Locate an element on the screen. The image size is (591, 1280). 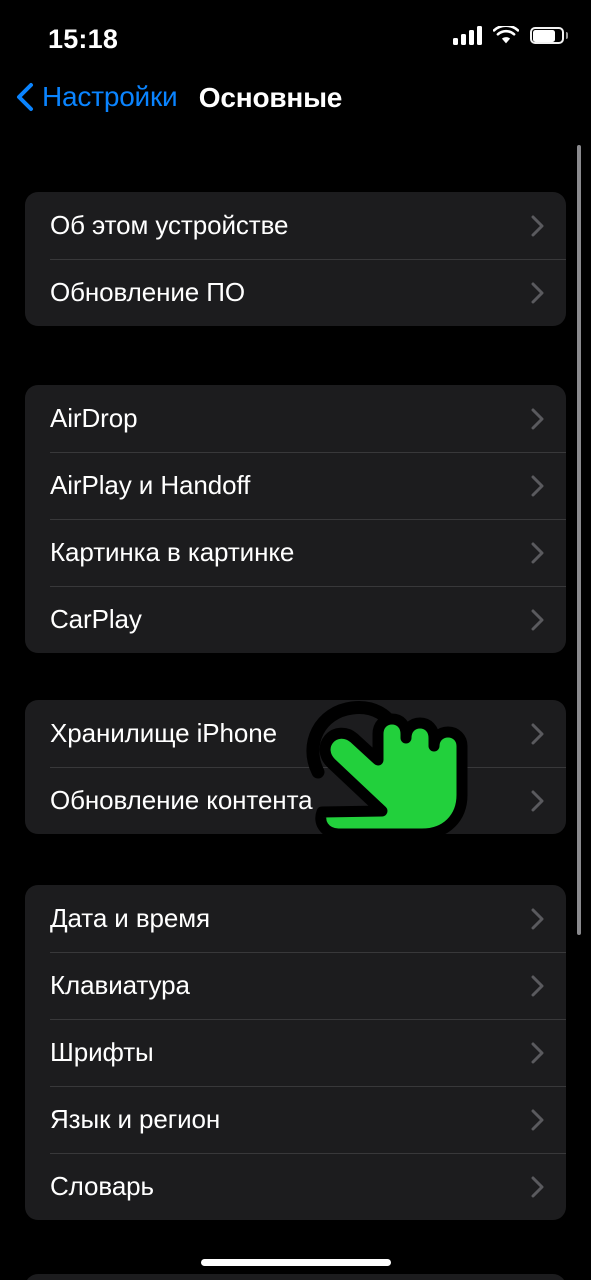
status-bar-time: 15:18 is located at coordinates (83, 39).